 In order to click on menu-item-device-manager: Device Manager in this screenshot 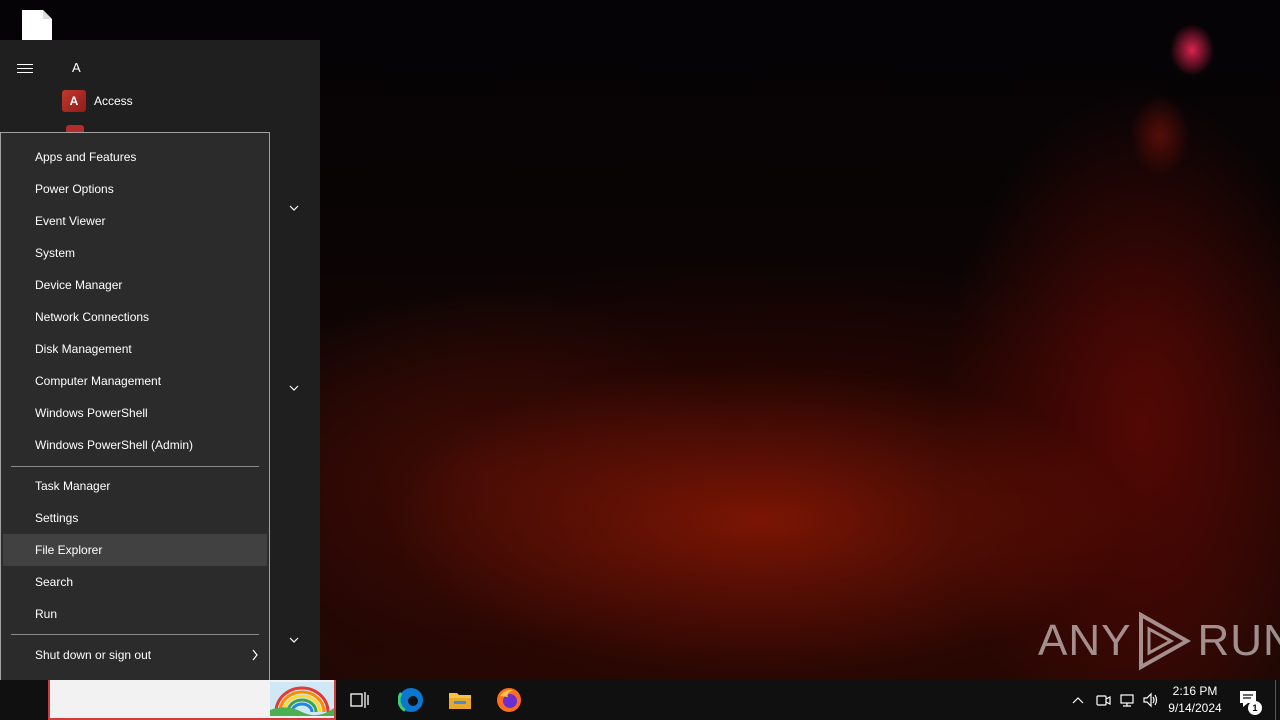, I will do `click(135, 285)`.